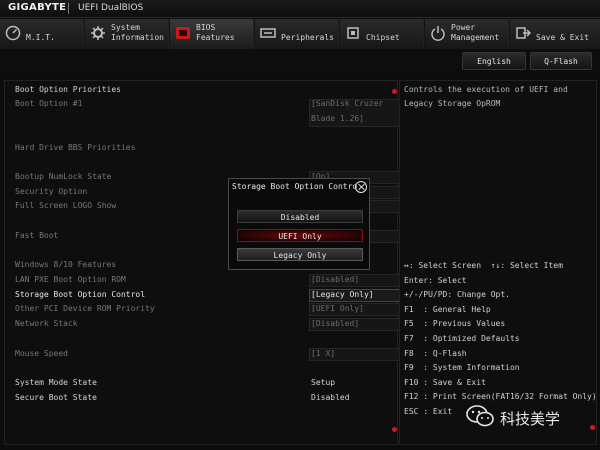 This screenshot has width=600, height=450. Describe the element at coordinates (56, 382) in the screenshot. I see `system-mode-label: System Mode State` at that location.